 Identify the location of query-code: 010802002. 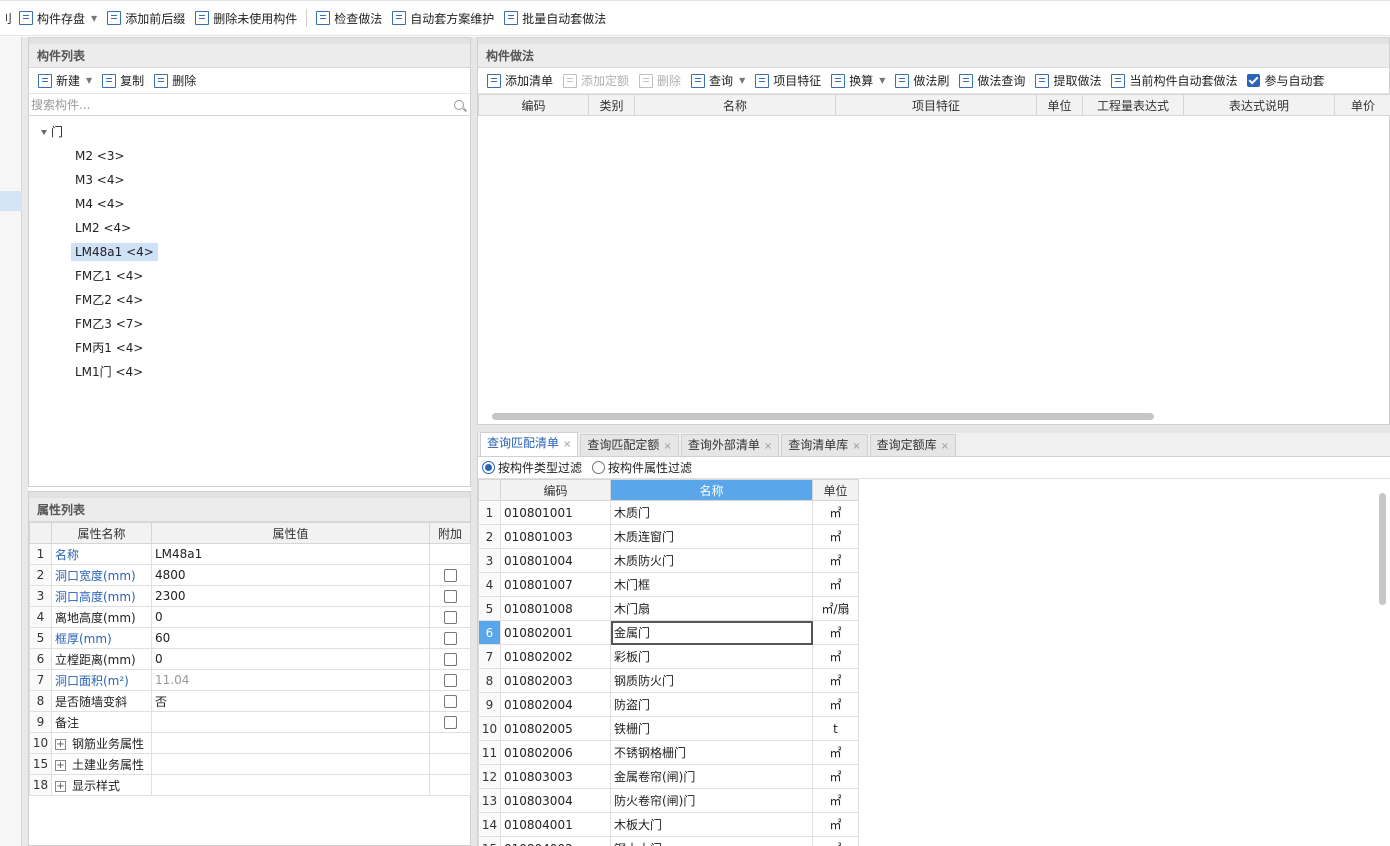
(555, 656).